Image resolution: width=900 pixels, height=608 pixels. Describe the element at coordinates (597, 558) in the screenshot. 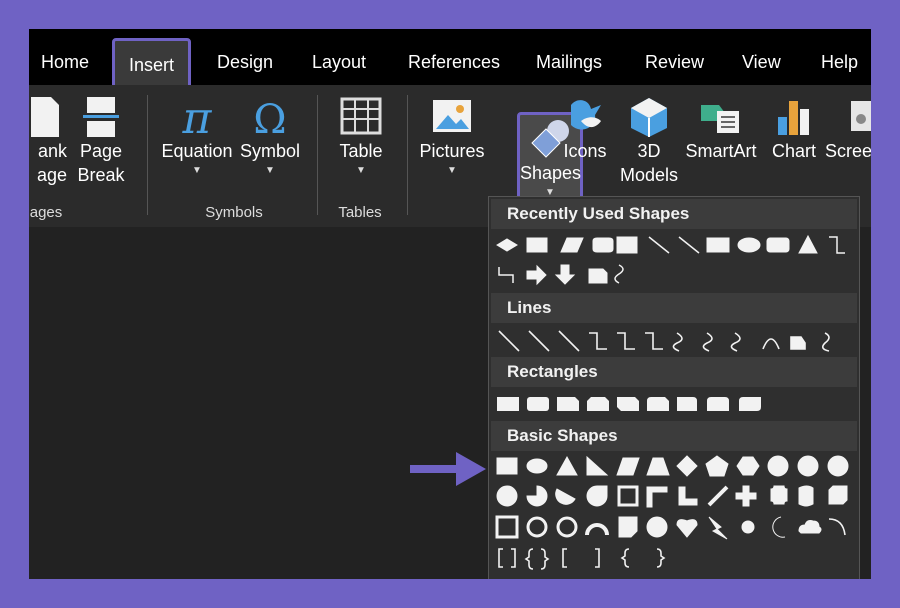

I see `shape-right-bracket` at that location.